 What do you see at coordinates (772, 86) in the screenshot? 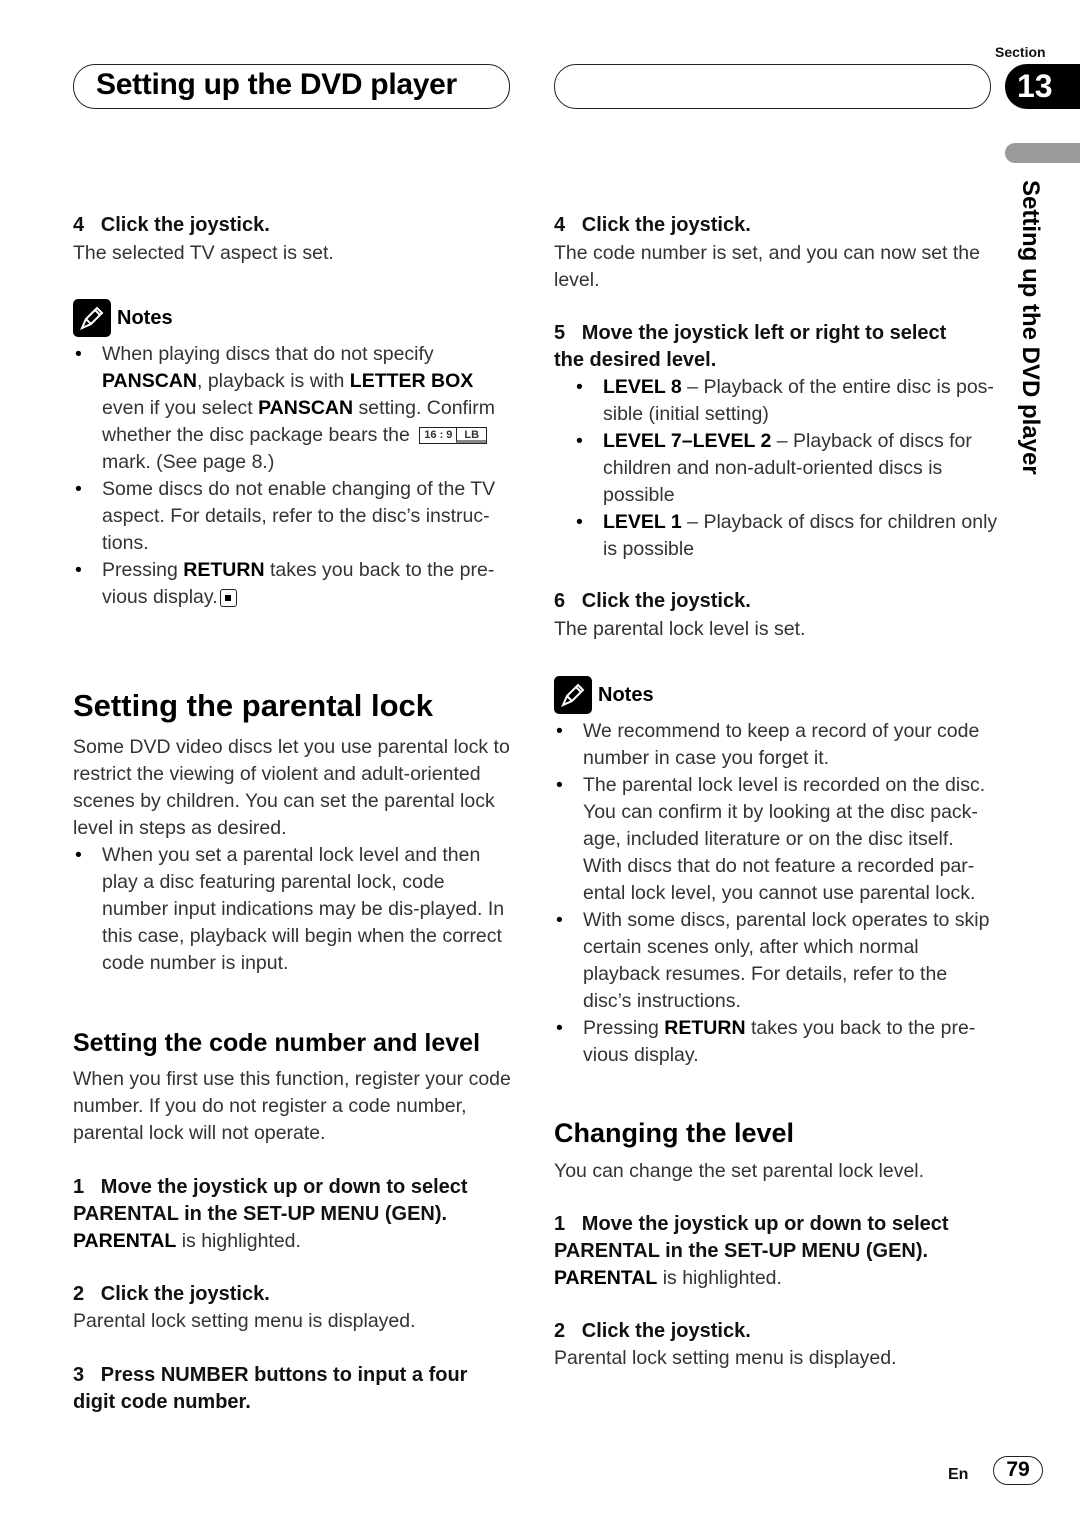
I see `header-empty-pill` at bounding box center [772, 86].